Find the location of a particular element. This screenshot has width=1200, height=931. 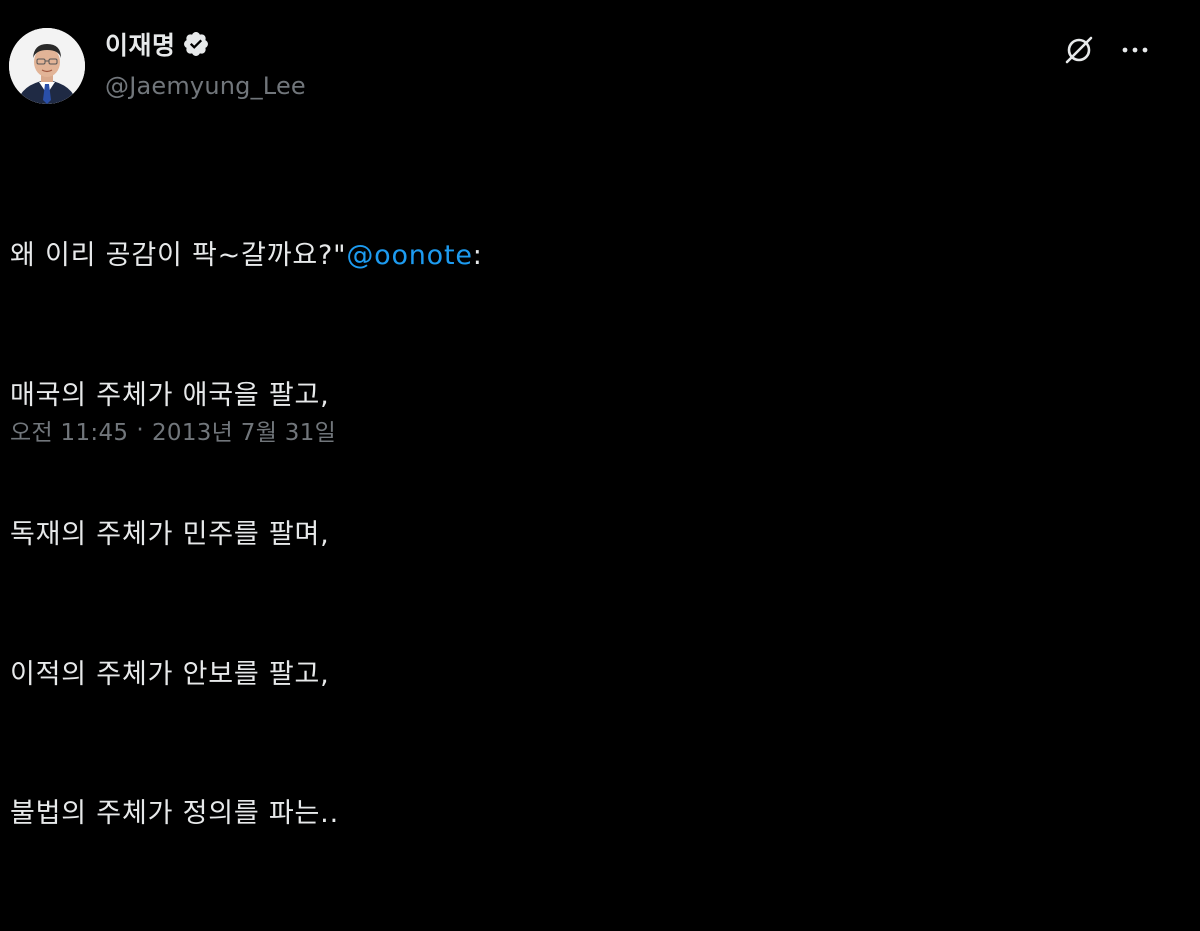

tweet-line-1-text: 왜 이리 공감이 팍~갈까요?" is located at coordinates (178, 255).